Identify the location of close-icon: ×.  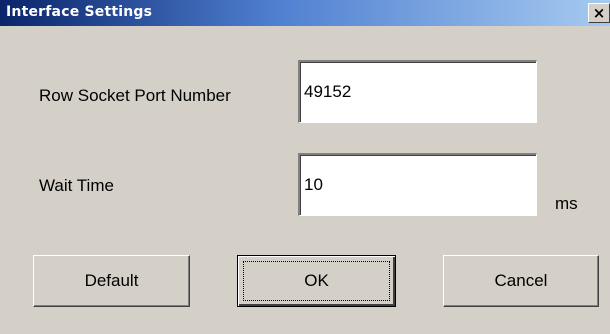
(599, 12).